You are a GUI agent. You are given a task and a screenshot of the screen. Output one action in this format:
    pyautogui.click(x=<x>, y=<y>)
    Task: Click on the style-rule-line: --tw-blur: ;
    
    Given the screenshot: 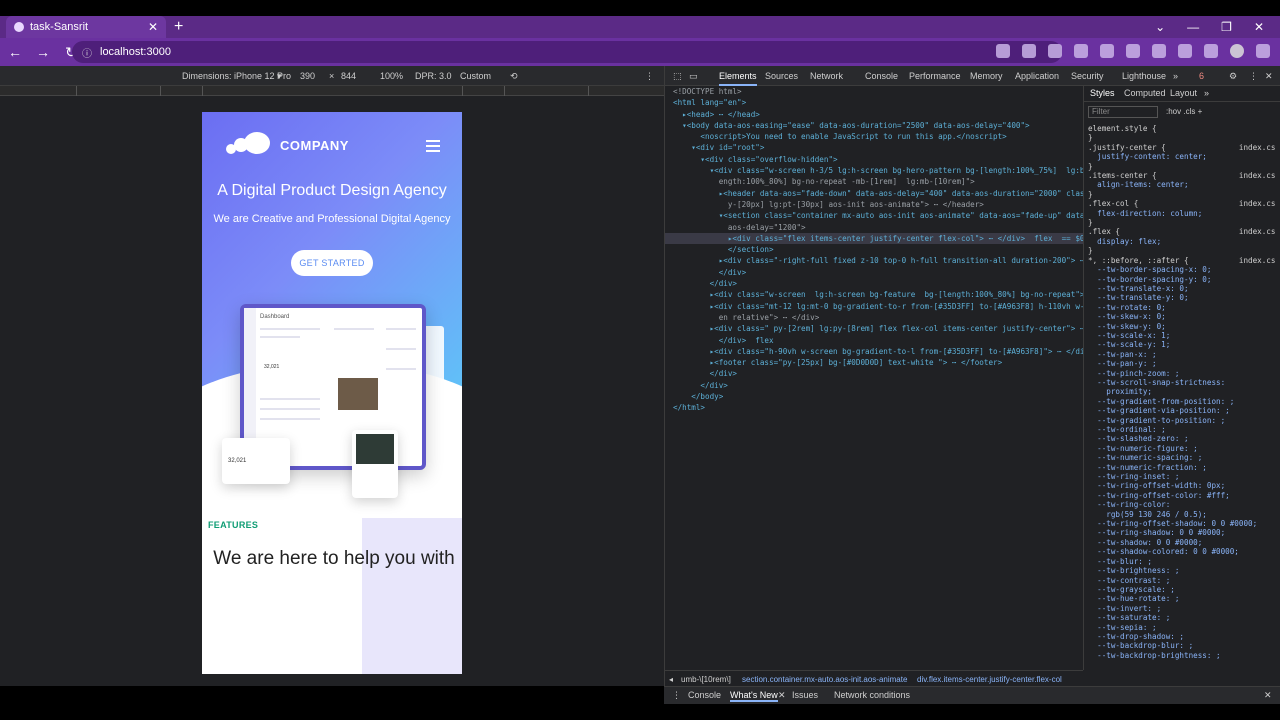 What is the action you would take?
    pyautogui.click(x=1182, y=561)
    